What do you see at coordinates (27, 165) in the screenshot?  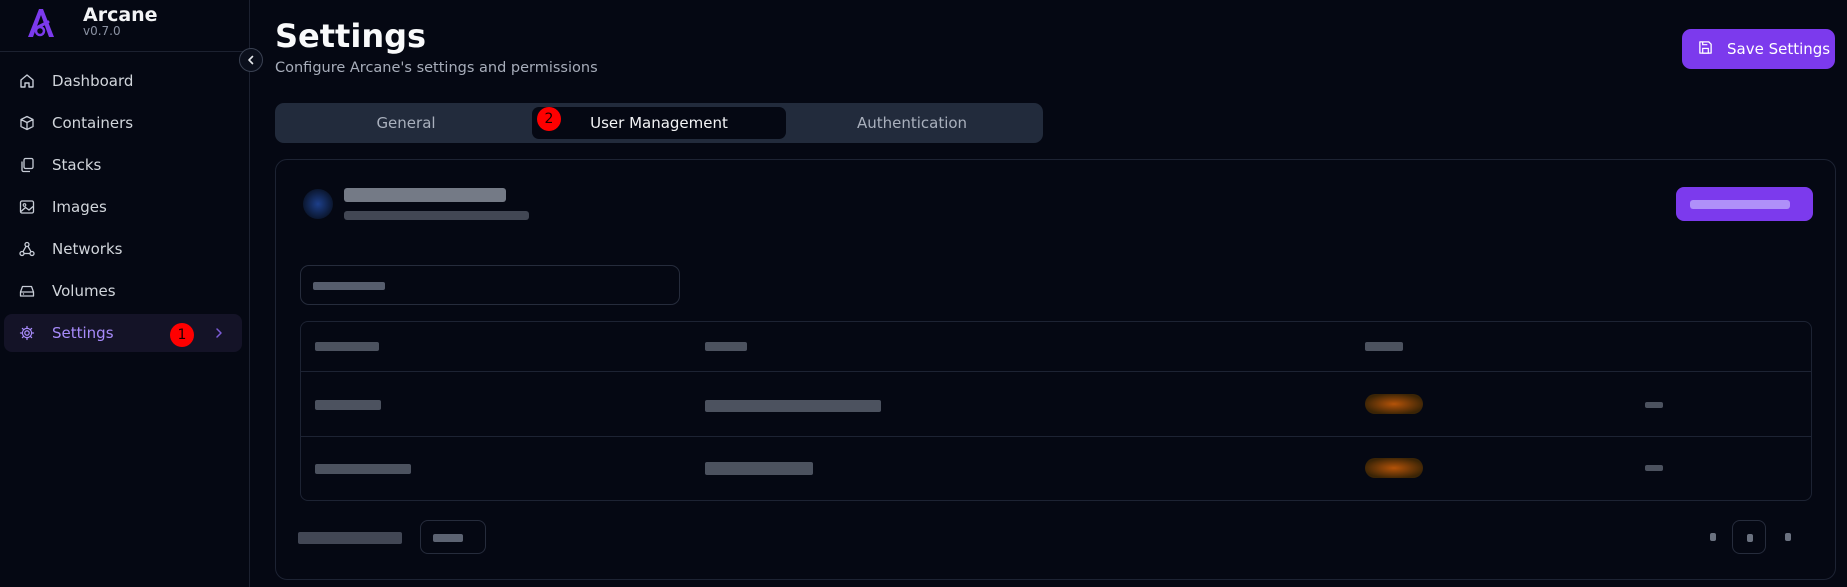 I see `copy-icon` at bounding box center [27, 165].